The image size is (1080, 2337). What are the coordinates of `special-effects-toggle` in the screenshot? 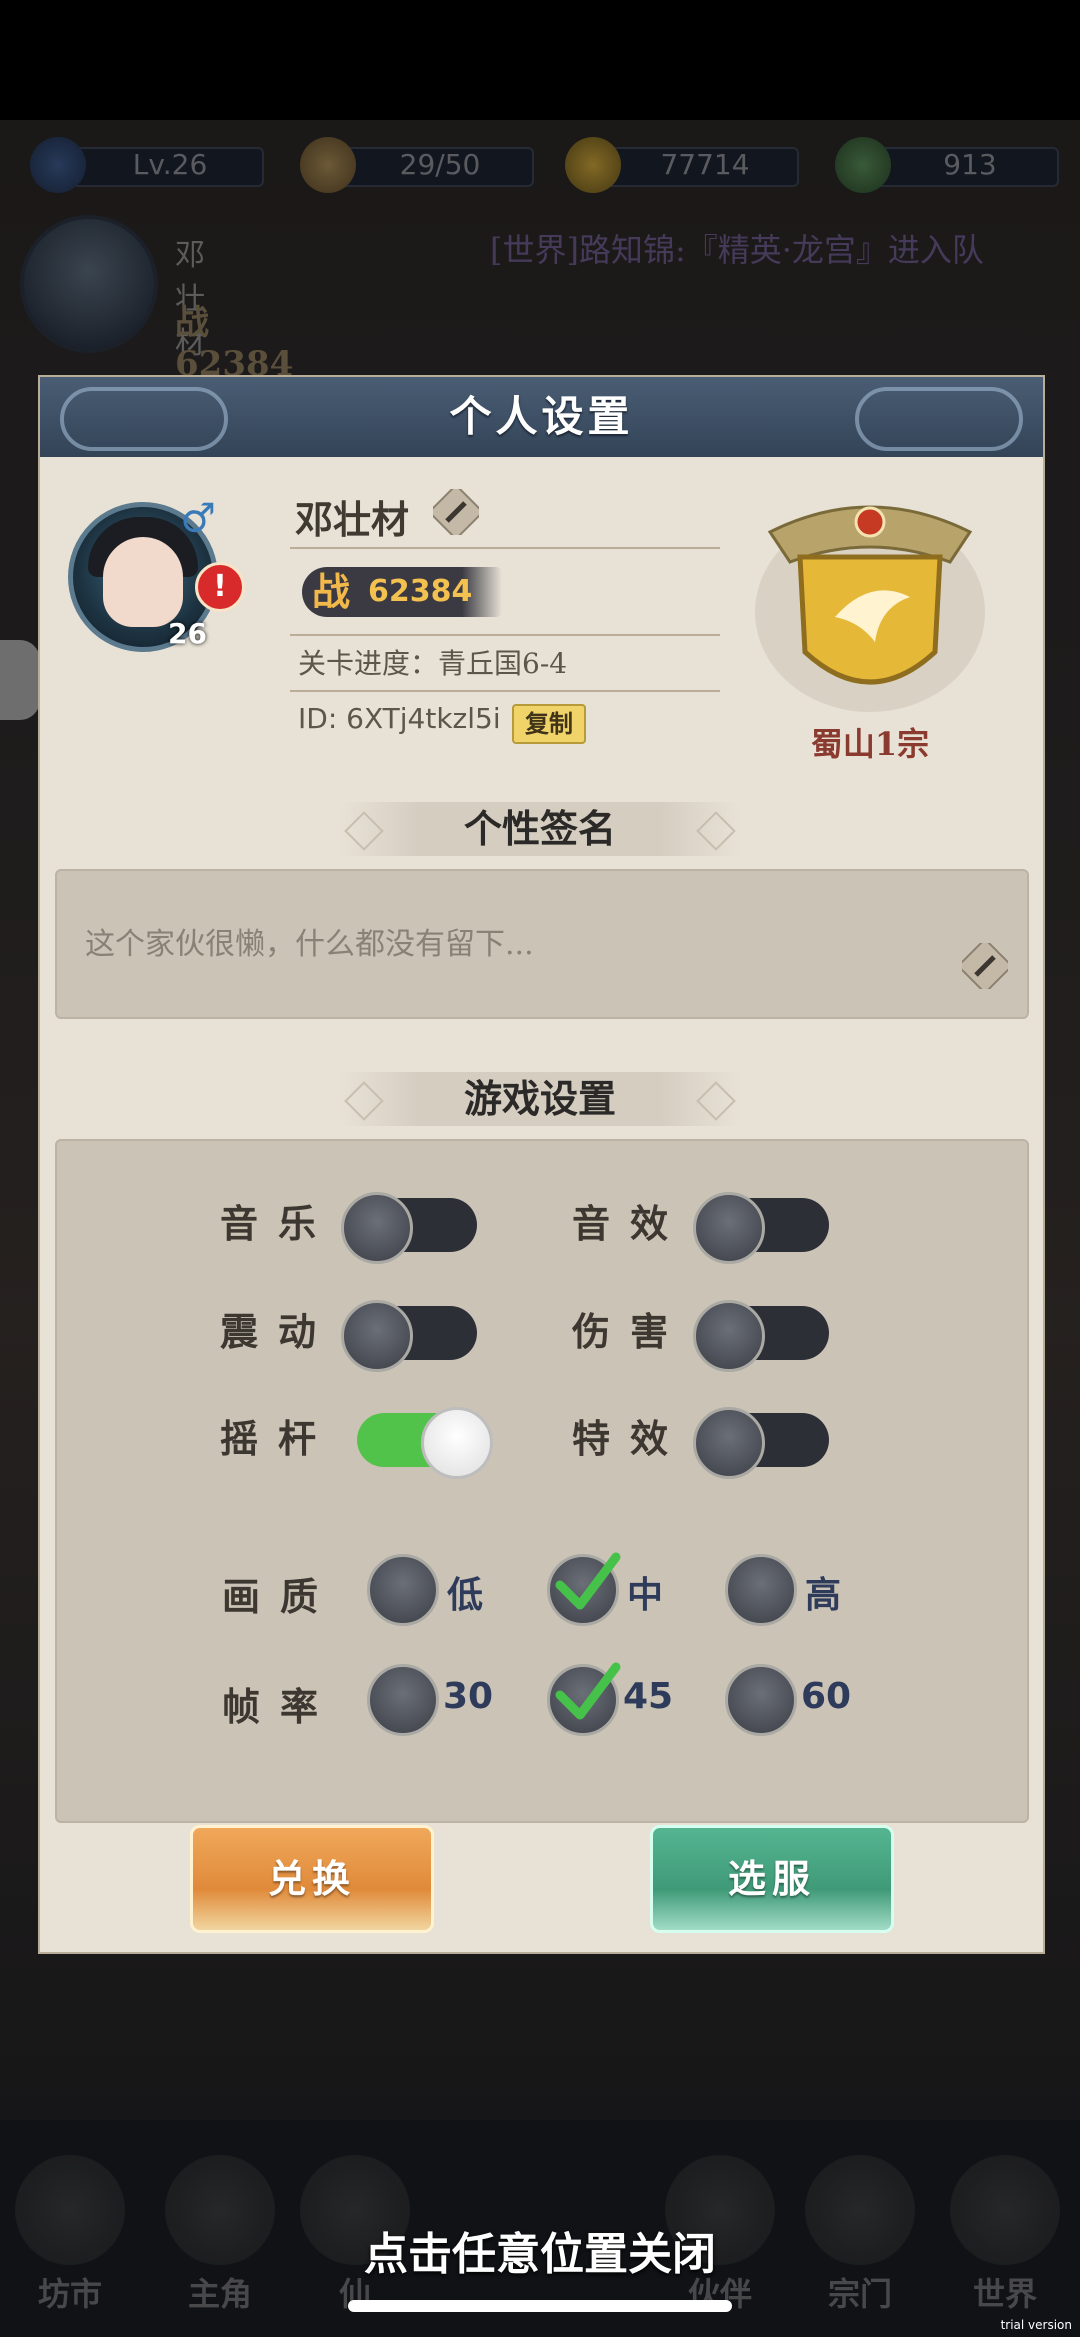 It's located at (761, 1443).